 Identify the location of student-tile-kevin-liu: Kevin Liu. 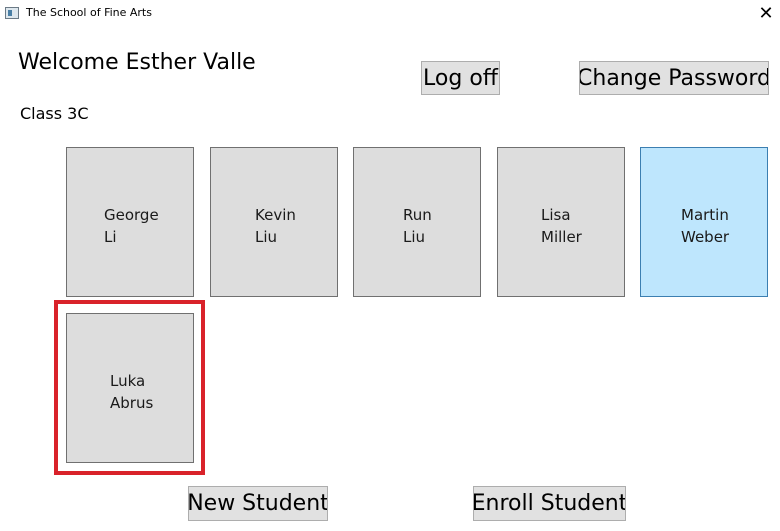
(274, 222).